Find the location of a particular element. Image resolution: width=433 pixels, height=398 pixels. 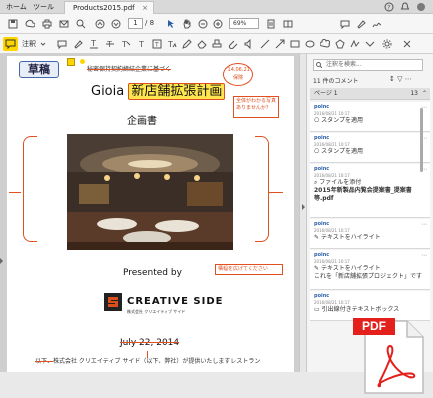

draft-stamp: 草稿 is located at coordinates (39, 69).